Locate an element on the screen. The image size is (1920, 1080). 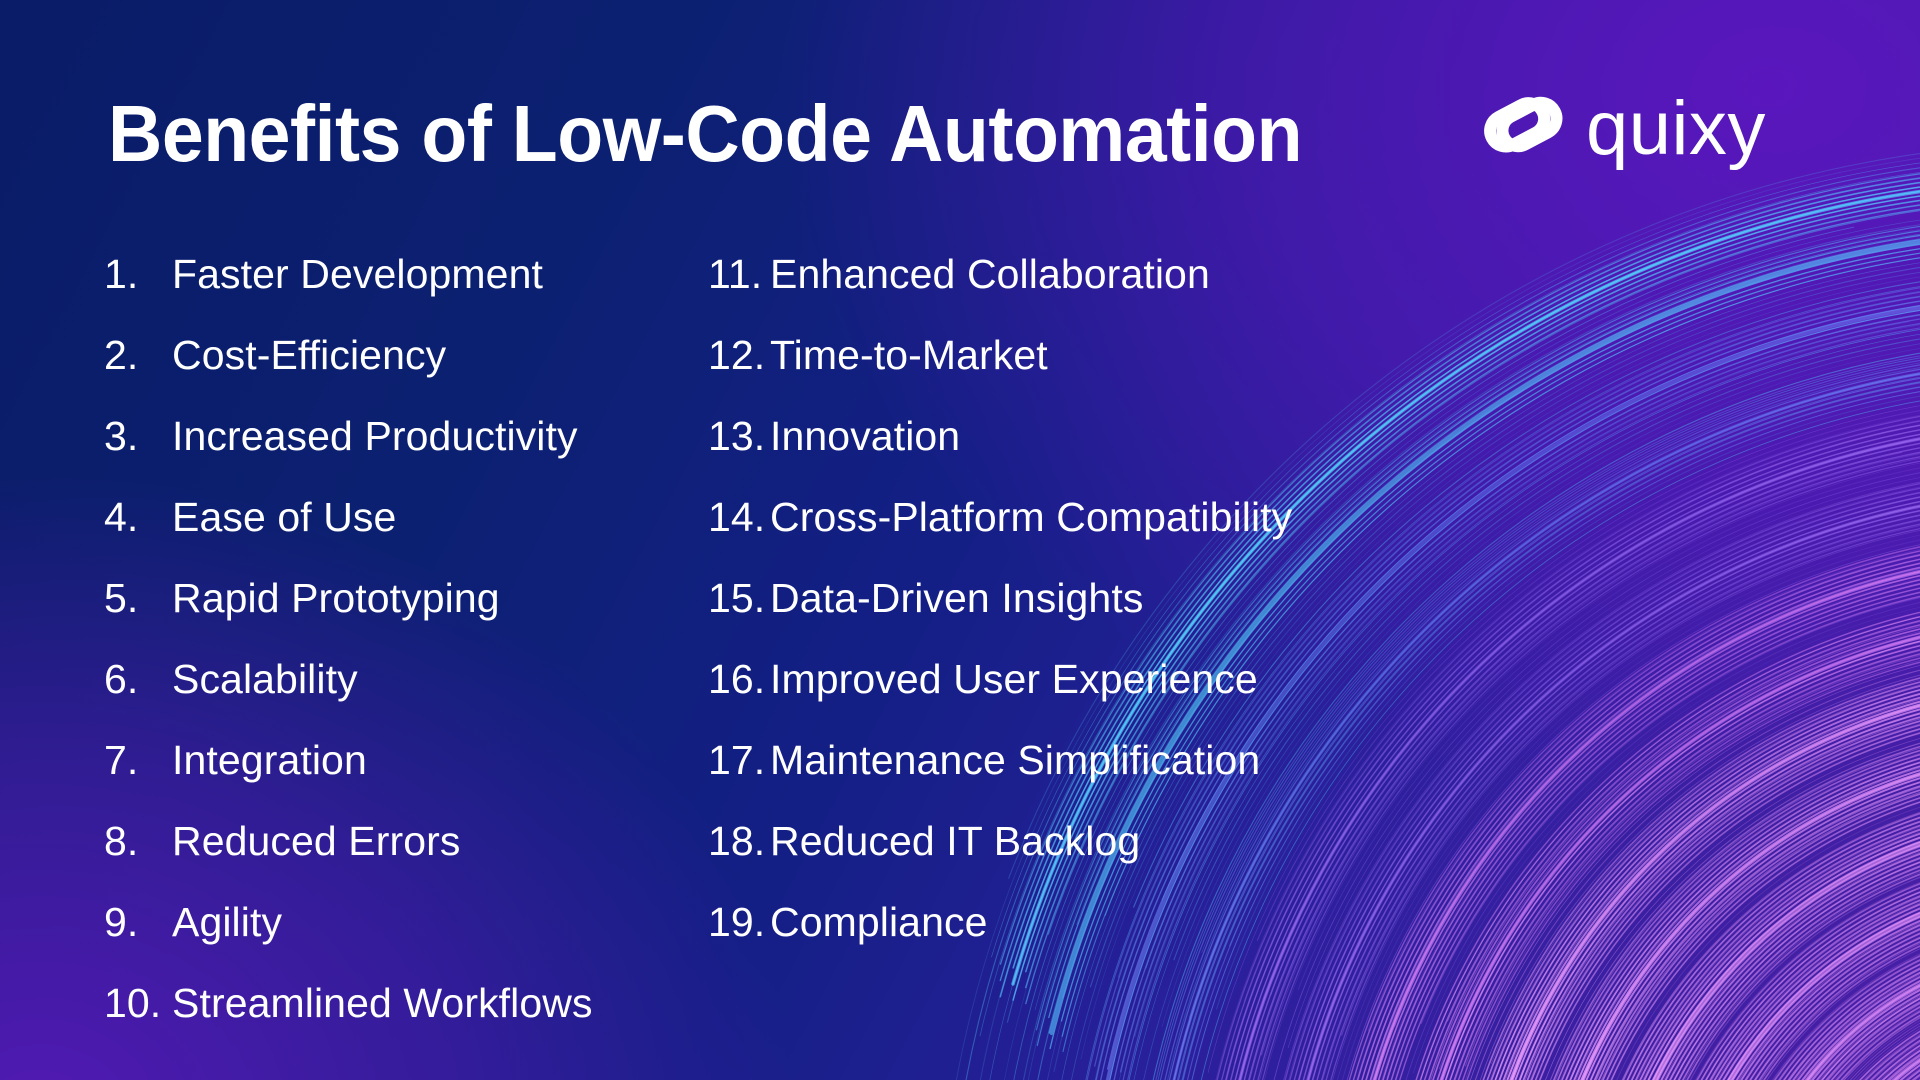
page-title: Benefits of Low-Code Automation is located at coordinates (705, 133).